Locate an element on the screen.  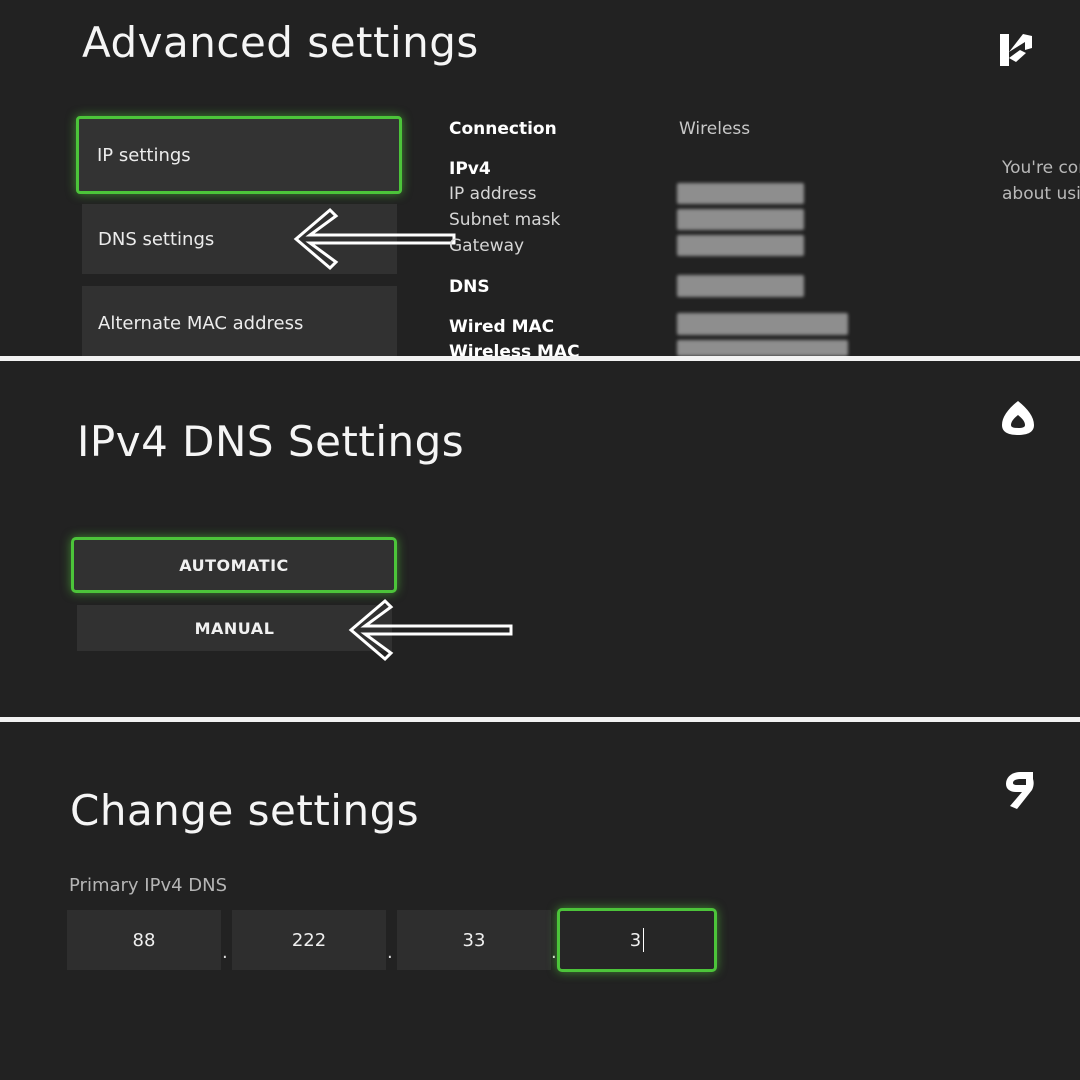
automatic-button: AUTOMATIC is located at coordinates (234, 565).